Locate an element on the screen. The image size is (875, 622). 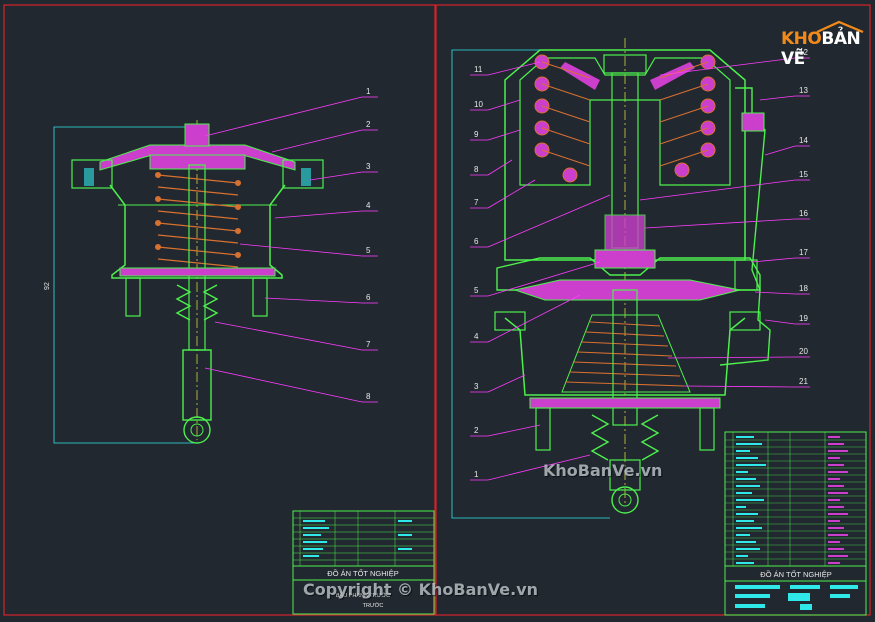
right-callout-18: 18 is located at coordinates (803, 288).